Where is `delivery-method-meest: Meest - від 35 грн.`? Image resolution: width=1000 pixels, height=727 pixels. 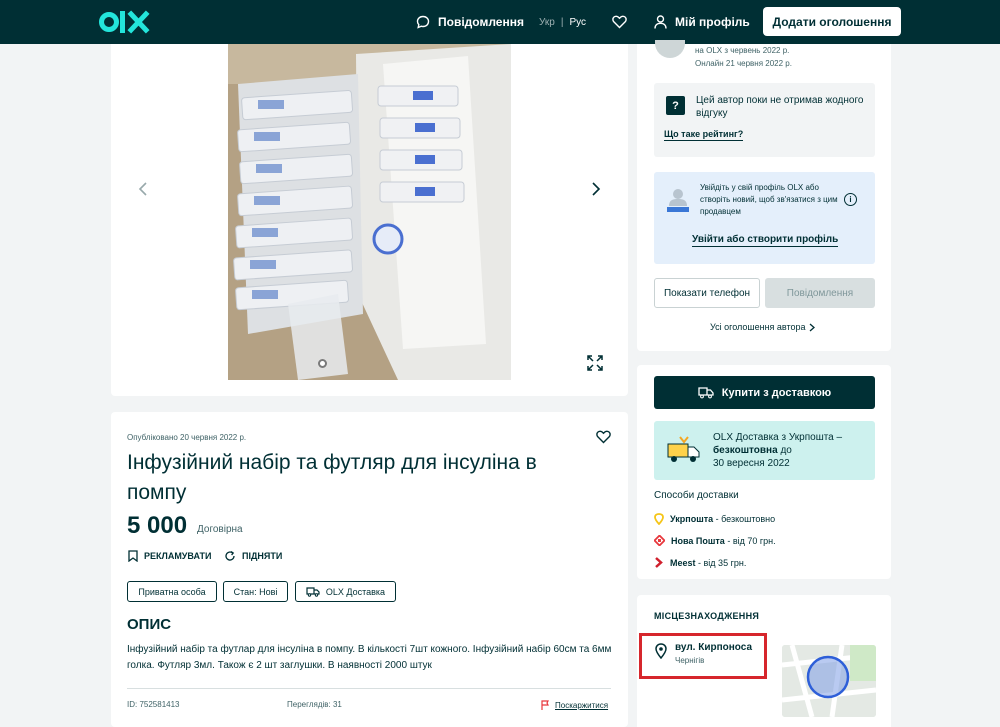 delivery-method-meest: Meest - від 35 грн. is located at coordinates (700, 562).